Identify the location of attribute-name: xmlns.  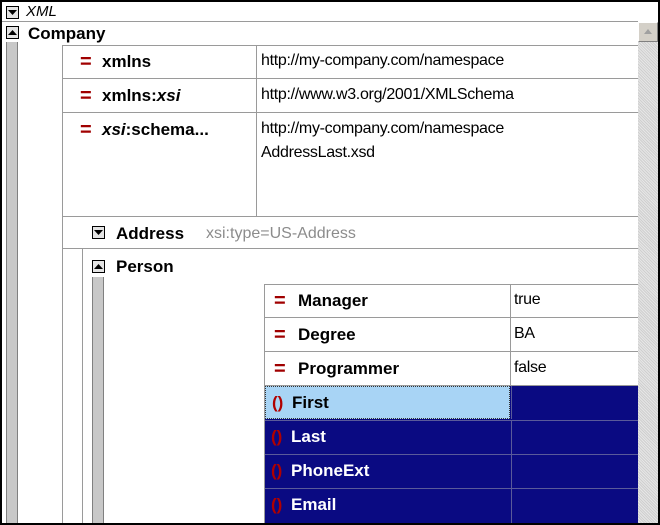
(127, 61).